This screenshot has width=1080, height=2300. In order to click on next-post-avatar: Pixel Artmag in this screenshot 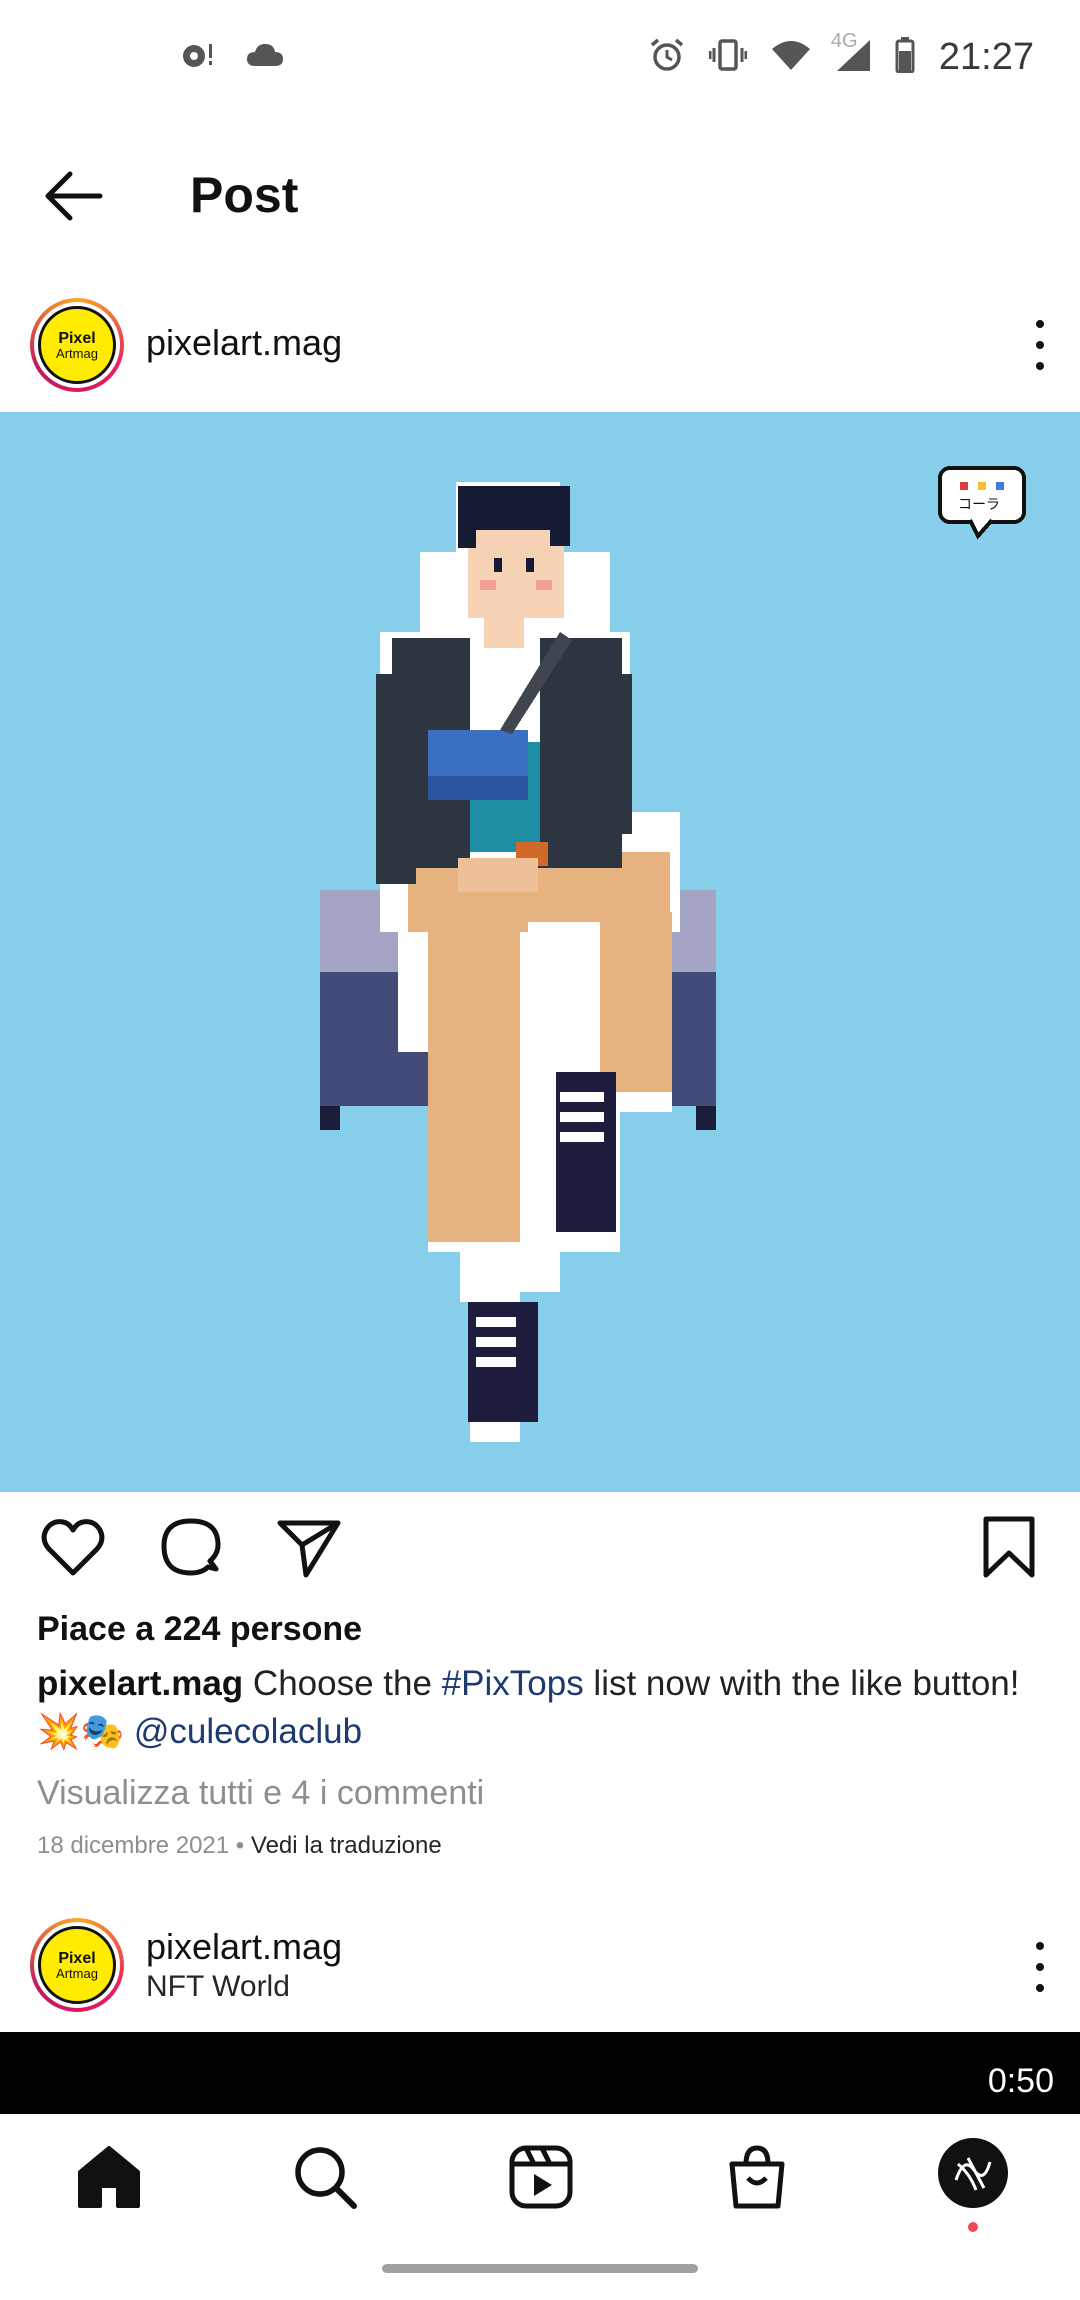, I will do `click(77, 1965)`.